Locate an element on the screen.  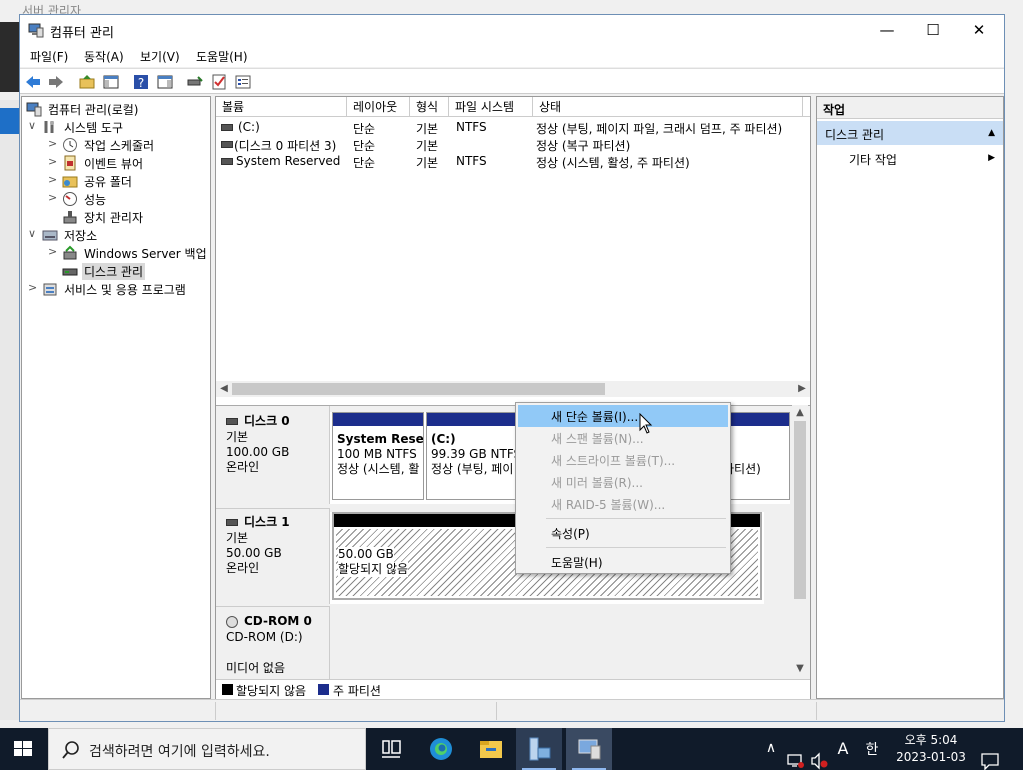
cdrom-0-label: CD-ROM 0 CD-ROM (D:) 미디어 없음 is located at coordinates (273, 642).